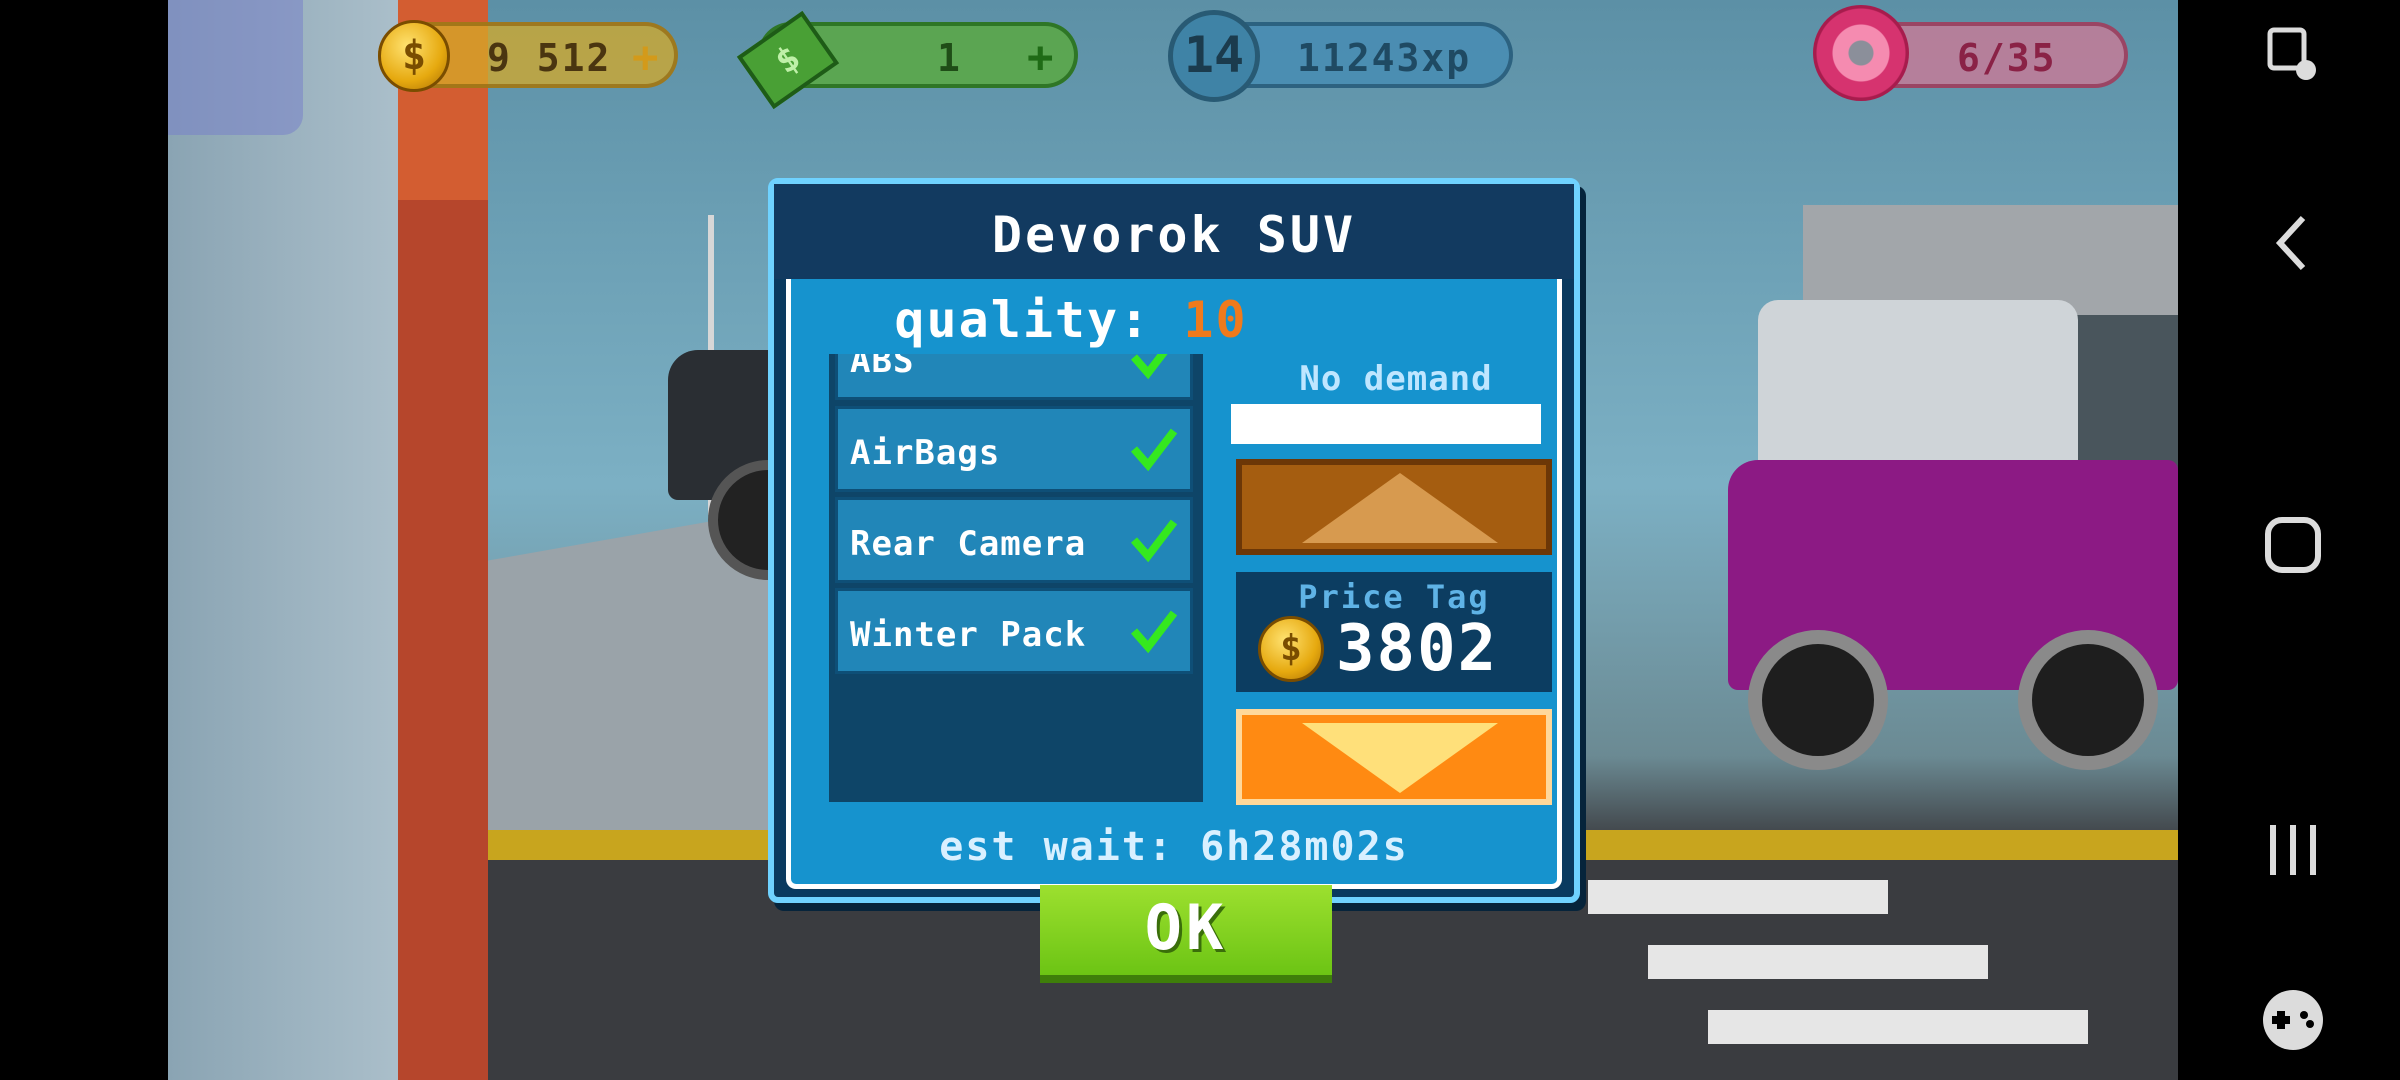  Describe the element at coordinates (1174, 235) in the screenshot. I see `dialog-title: Devorok SUV` at that location.